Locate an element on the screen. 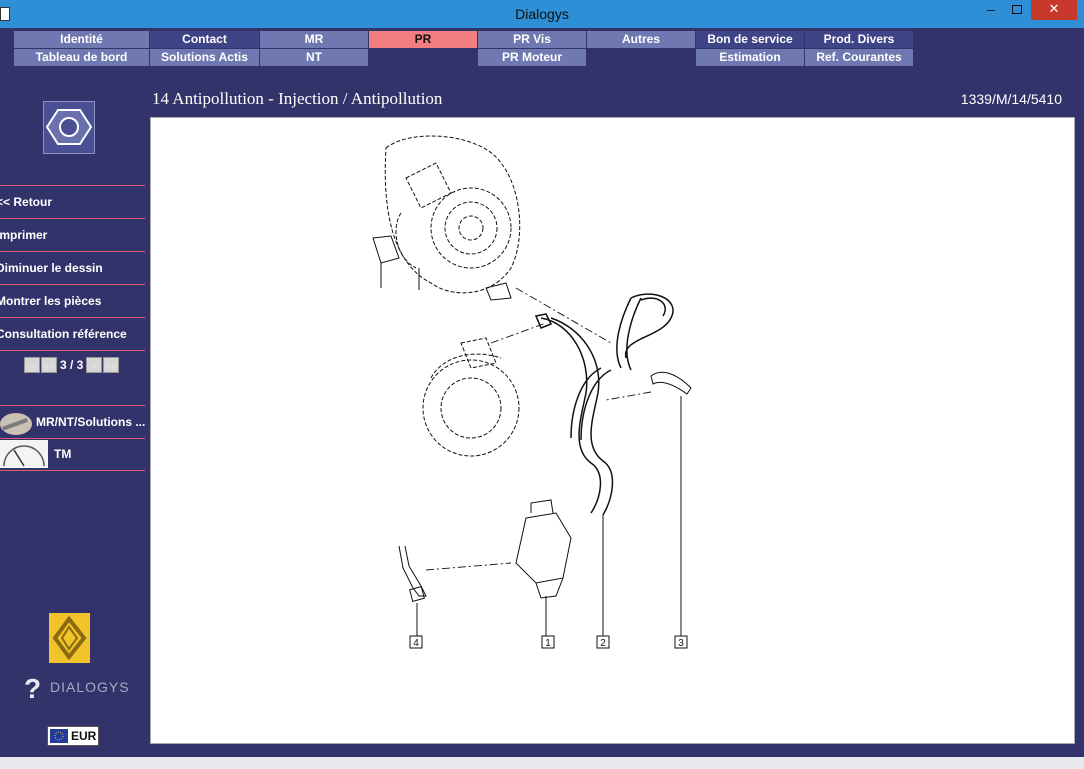 This screenshot has width=1084, height=769. maximize-icon is located at coordinates (1017, 9).